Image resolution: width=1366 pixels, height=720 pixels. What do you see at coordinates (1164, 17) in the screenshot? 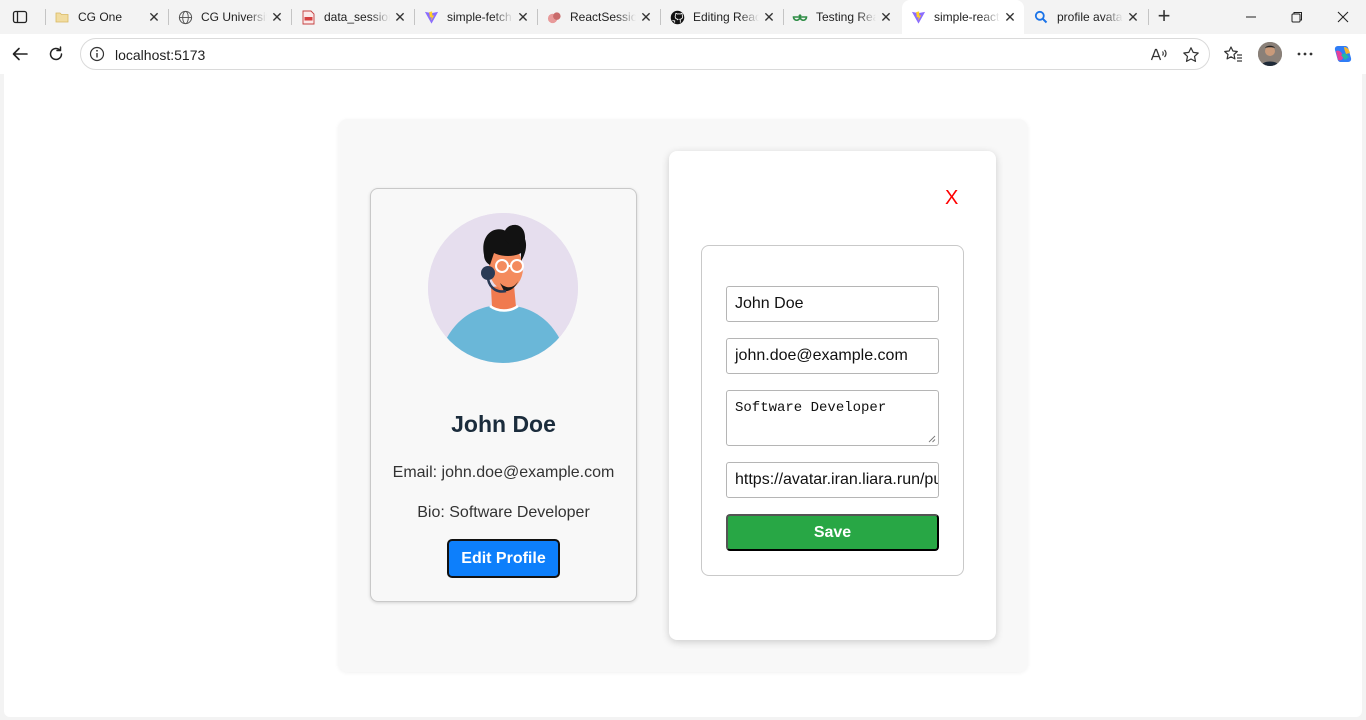
I see `new-tab-button: +` at bounding box center [1164, 17].